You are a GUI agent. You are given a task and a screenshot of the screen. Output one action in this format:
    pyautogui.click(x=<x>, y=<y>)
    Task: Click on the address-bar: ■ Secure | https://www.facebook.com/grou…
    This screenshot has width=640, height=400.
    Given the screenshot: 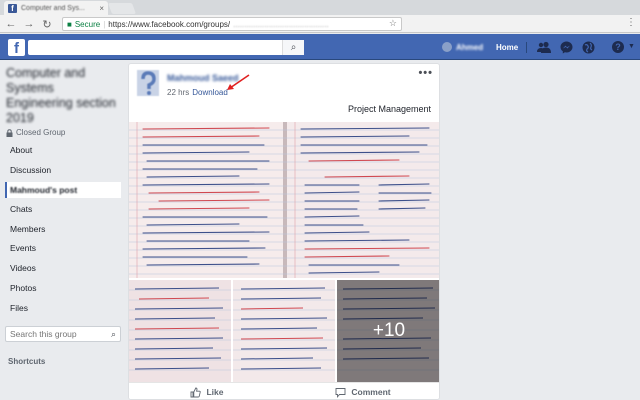 What is the action you would take?
    pyautogui.click(x=232, y=24)
    